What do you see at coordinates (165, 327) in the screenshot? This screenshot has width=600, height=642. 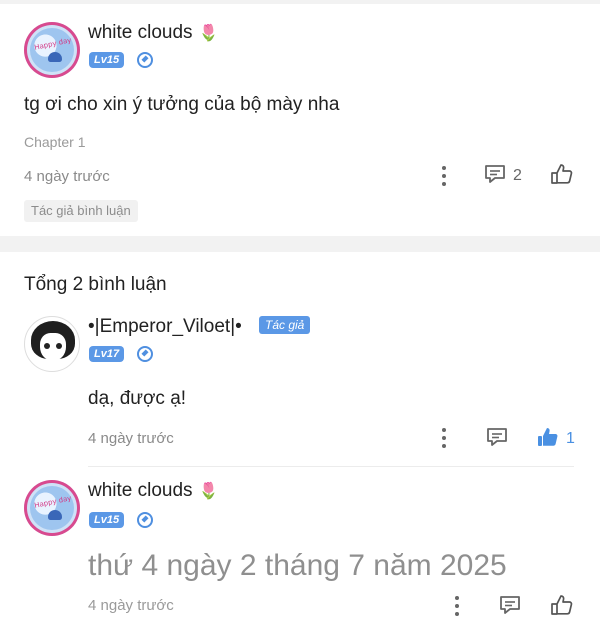 I see `username: •|Emperor_Viloet|•` at bounding box center [165, 327].